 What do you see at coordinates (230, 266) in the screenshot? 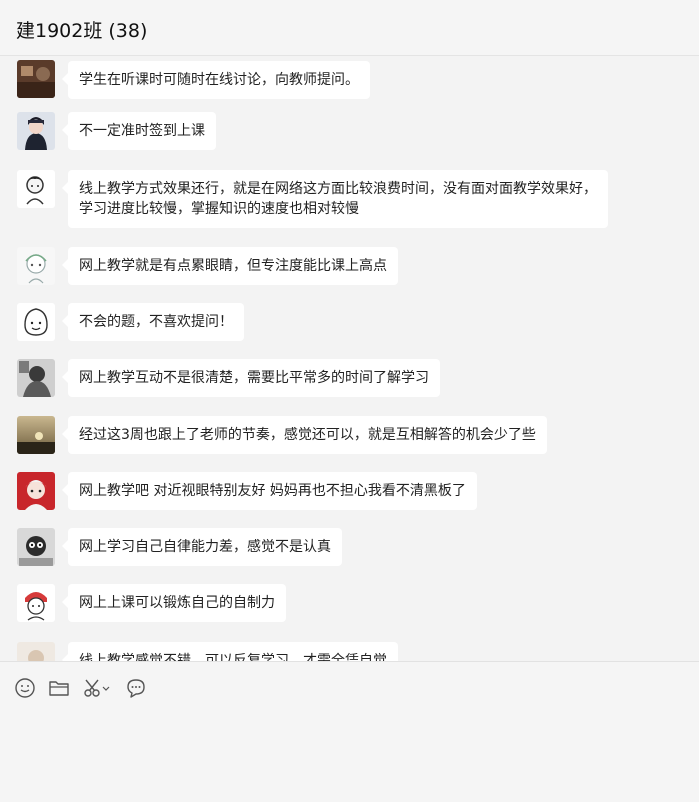
I see `message-bubble: 网上教学就是有点累眼睛，但专注度能比课上高点` at bounding box center [230, 266].